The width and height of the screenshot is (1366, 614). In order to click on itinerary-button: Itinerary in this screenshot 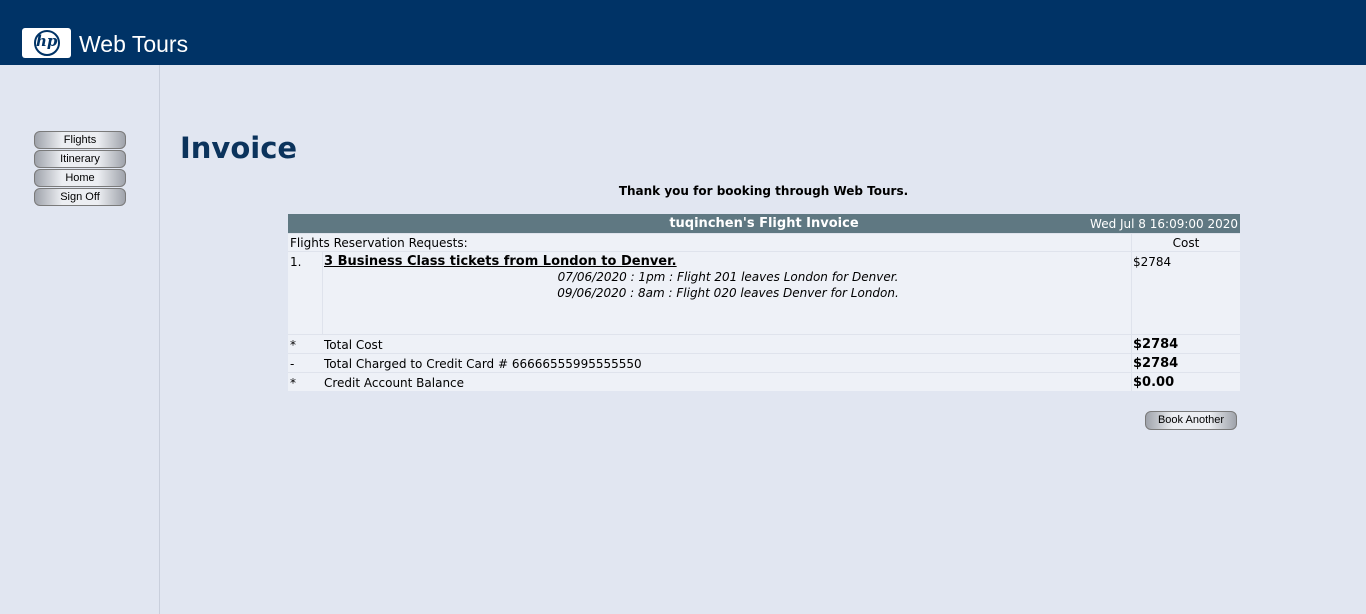, I will do `click(80, 159)`.